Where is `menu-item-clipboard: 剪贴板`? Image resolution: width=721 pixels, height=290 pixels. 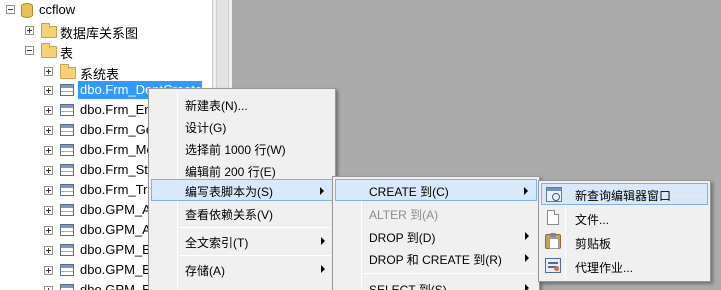
menu-item-clipboard: 剪贴板 is located at coordinates (624, 242).